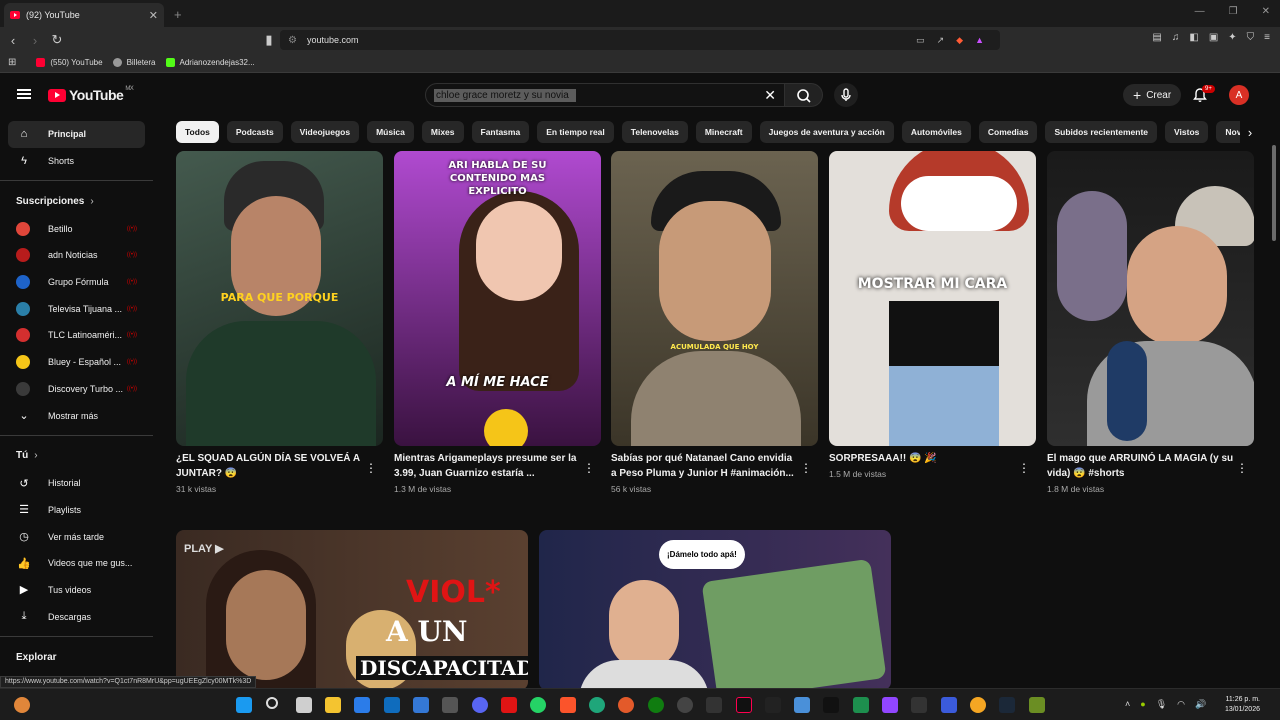 The width and height of the screenshot is (1280, 720). What do you see at coordinates (279, 298) in the screenshot?
I see `short-thumbnail: PARA QUE PORQUE` at bounding box center [279, 298].